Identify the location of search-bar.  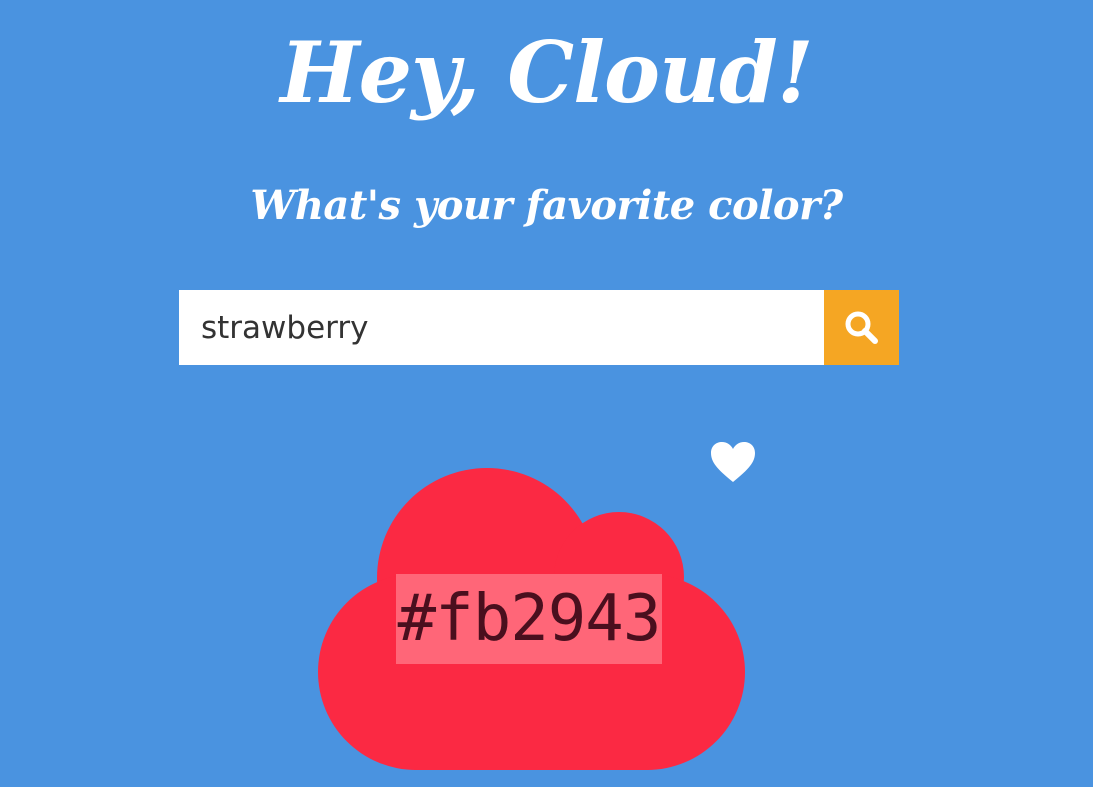
(539, 327).